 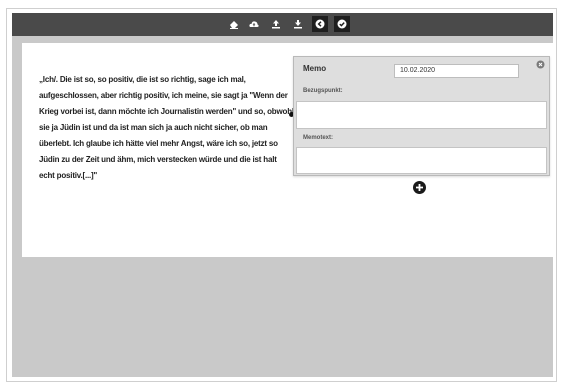 I want to click on add-memo-button, so click(x=419, y=187).